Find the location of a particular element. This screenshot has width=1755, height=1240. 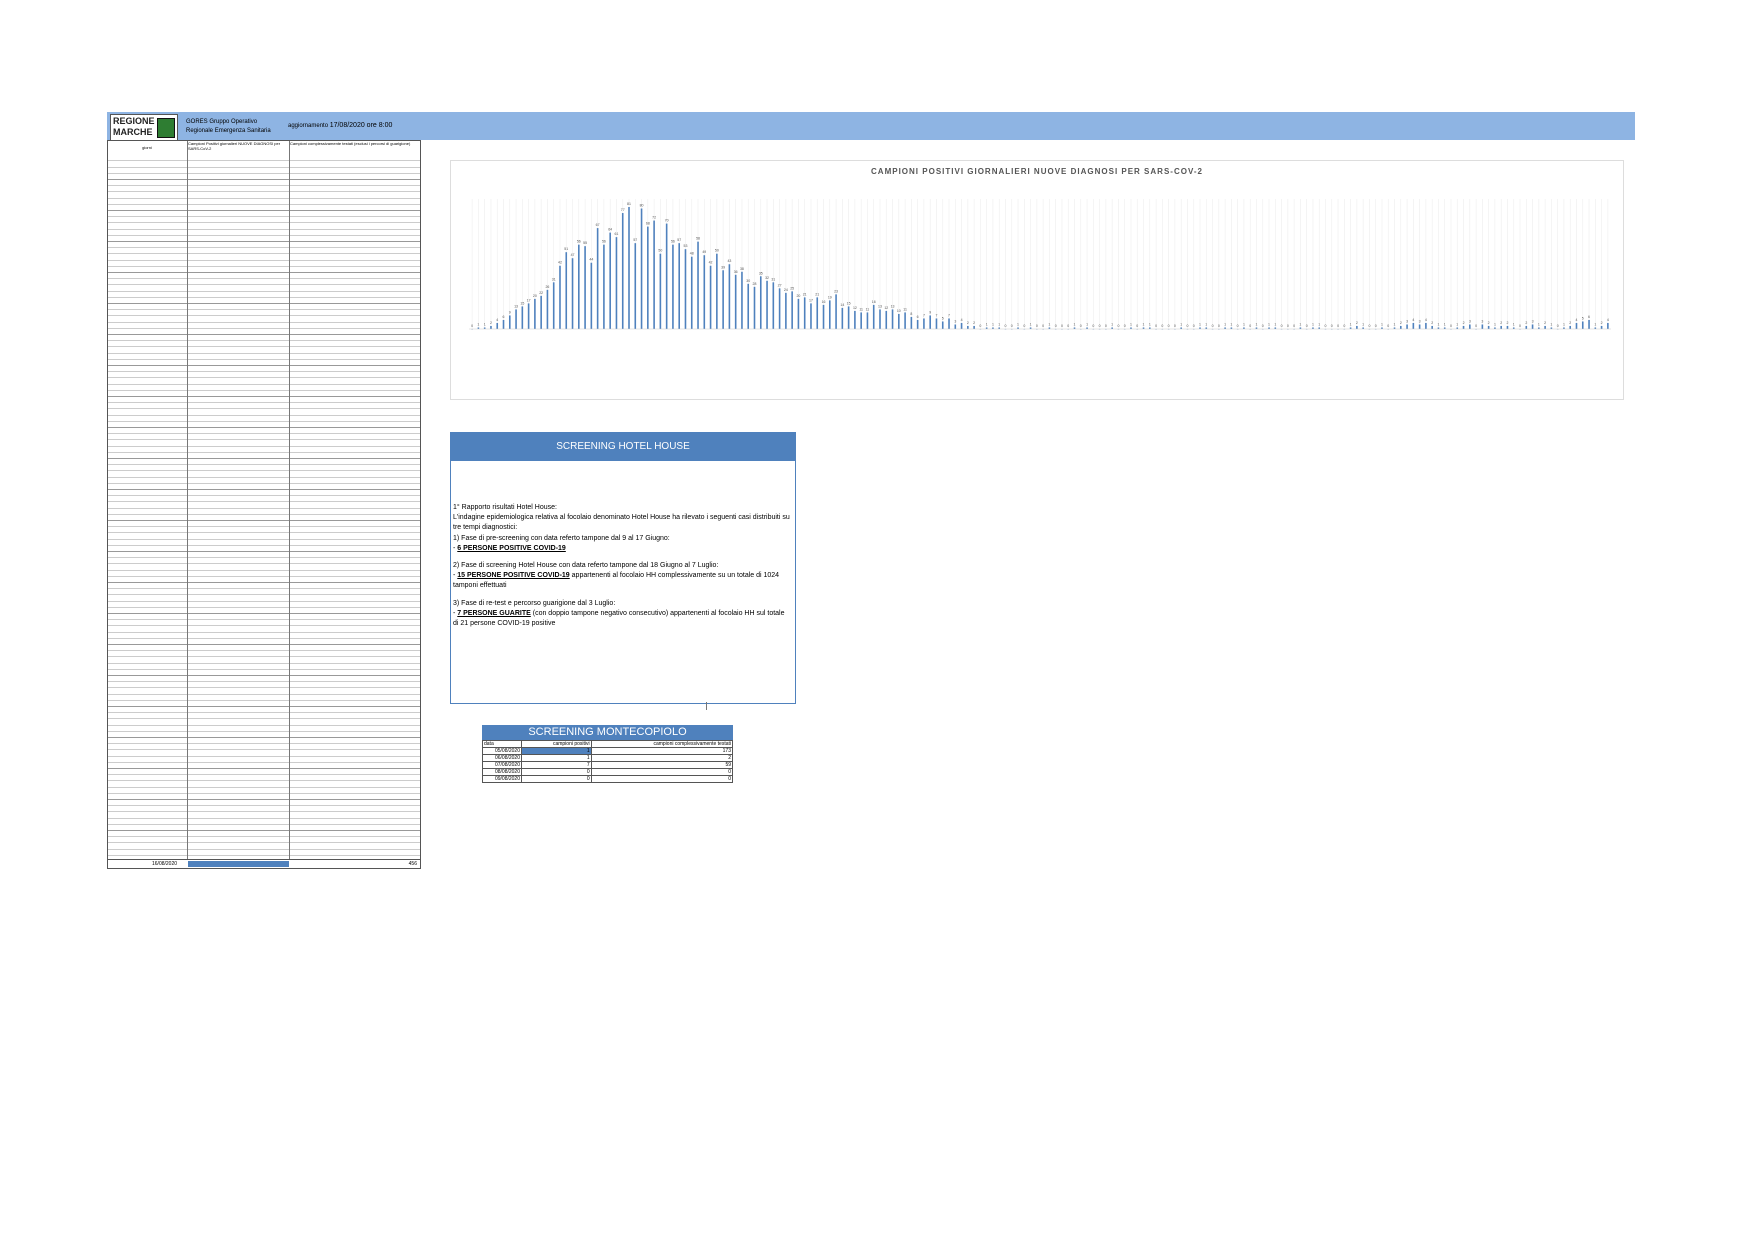

chart-data-label: 10 is located at coordinates (899, 311).